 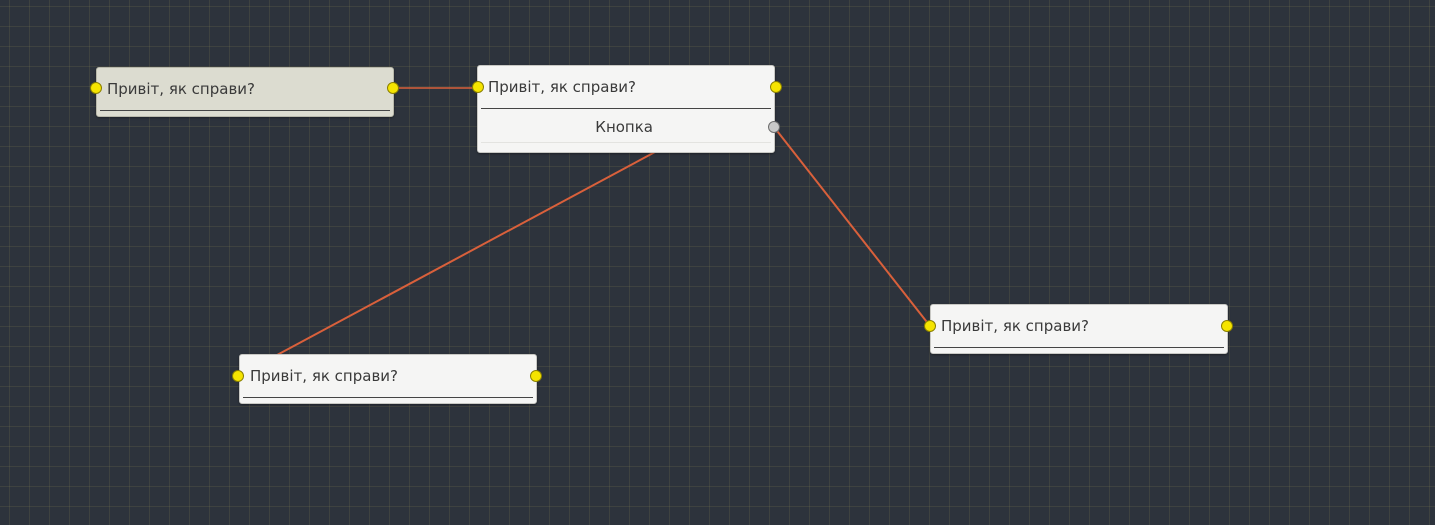 I want to click on node-2-input-port, so click(x=478, y=87).